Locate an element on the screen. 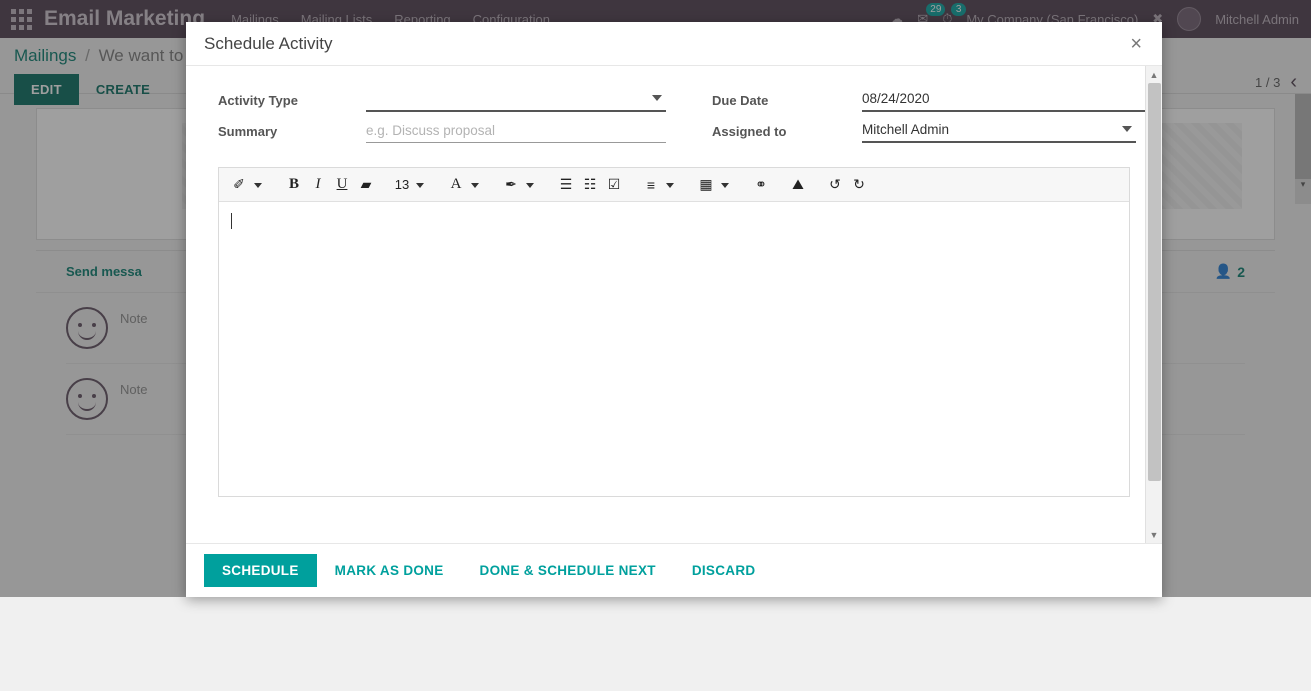  schedule-button: SCHEDULE is located at coordinates (260, 570).